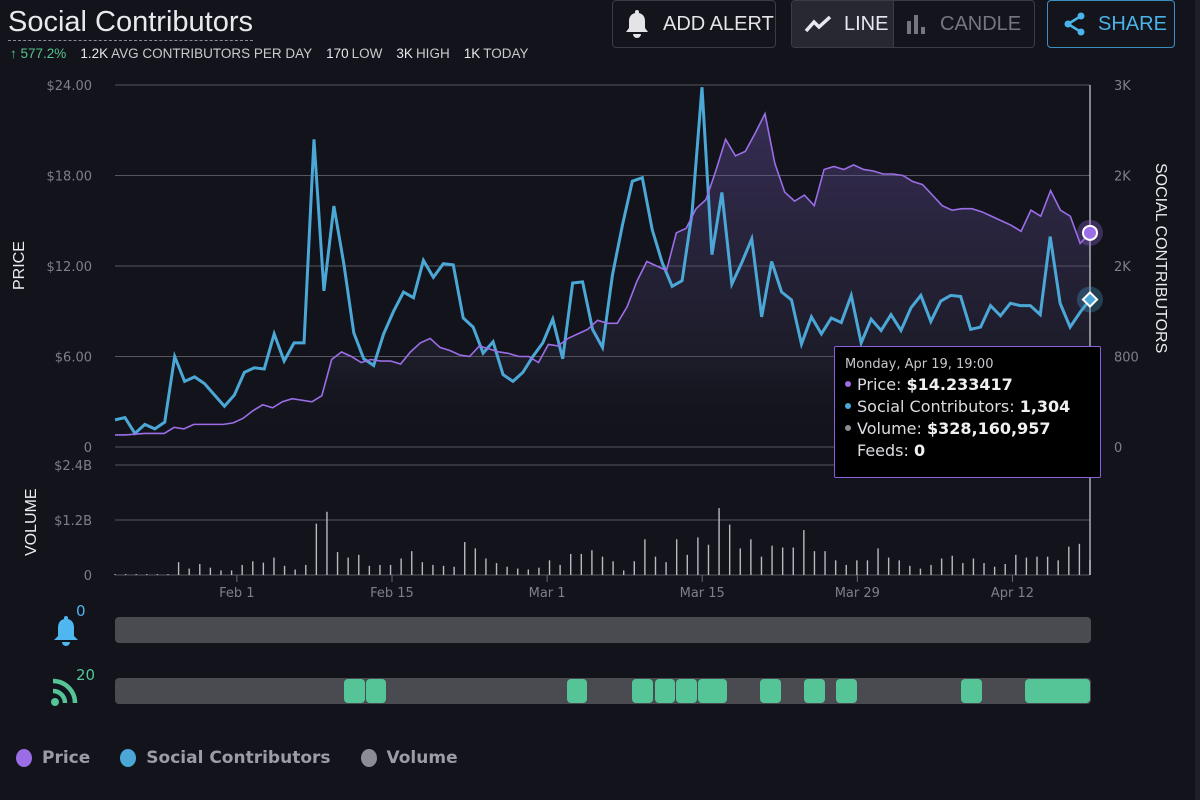 This screenshot has width=1200, height=800. I want to click on tooltip-label: Price:, so click(879, 384).